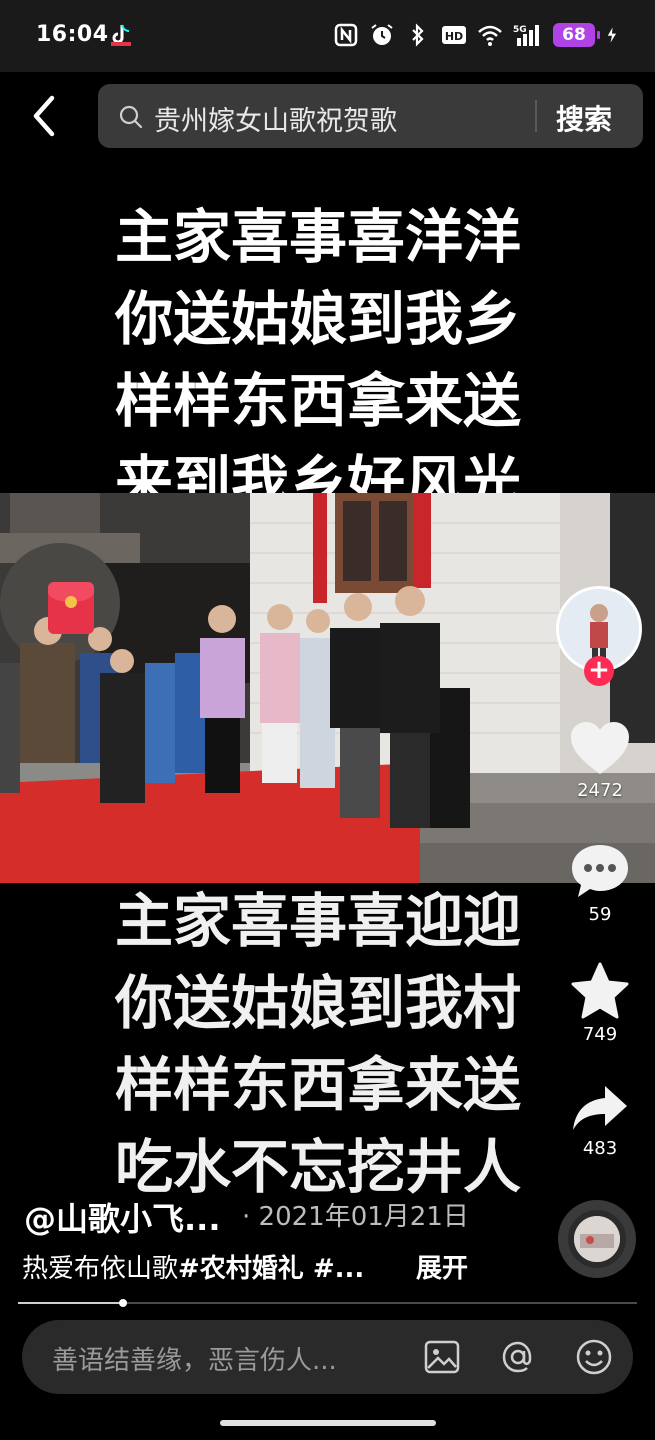 Image resolution: width=655 pixels, height=1440 pixels. What do you see at coordinates (318, 319) in the screenshot?
I see `lyric-line: 你送姑娘到我乡` at bounding box center [318, 319].